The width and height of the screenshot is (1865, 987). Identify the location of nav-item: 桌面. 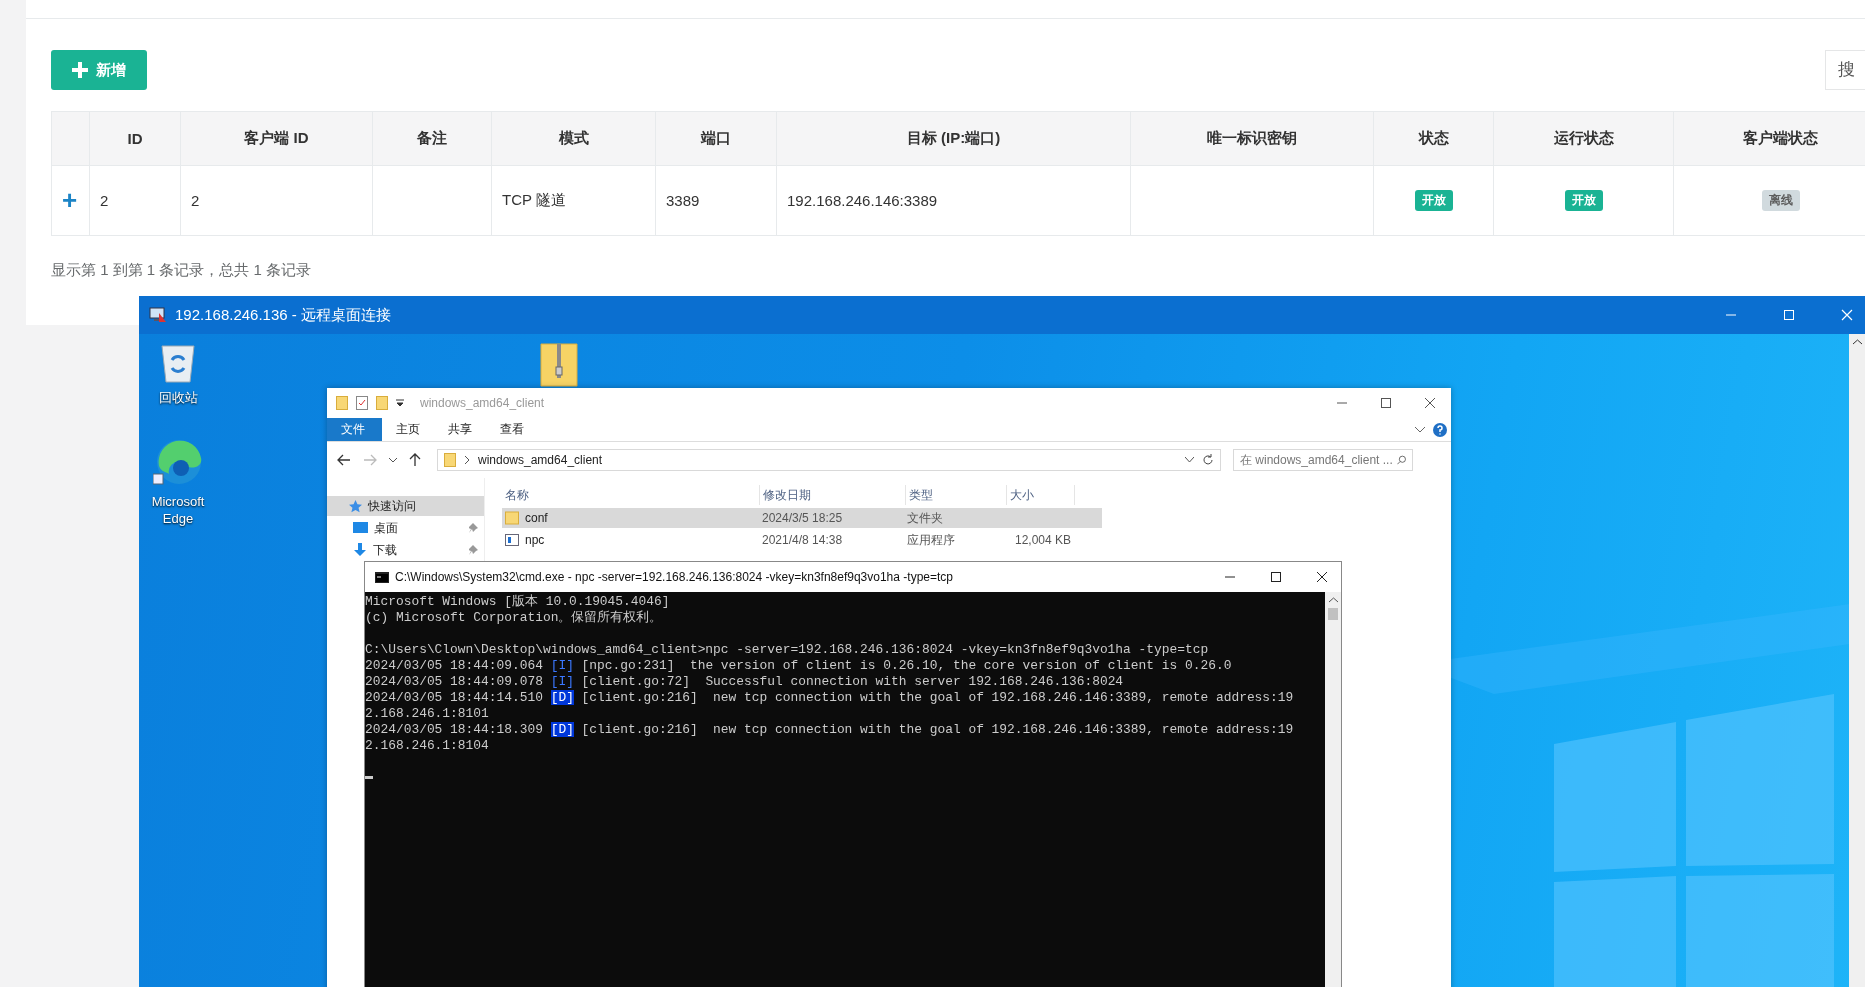
(405, 528).